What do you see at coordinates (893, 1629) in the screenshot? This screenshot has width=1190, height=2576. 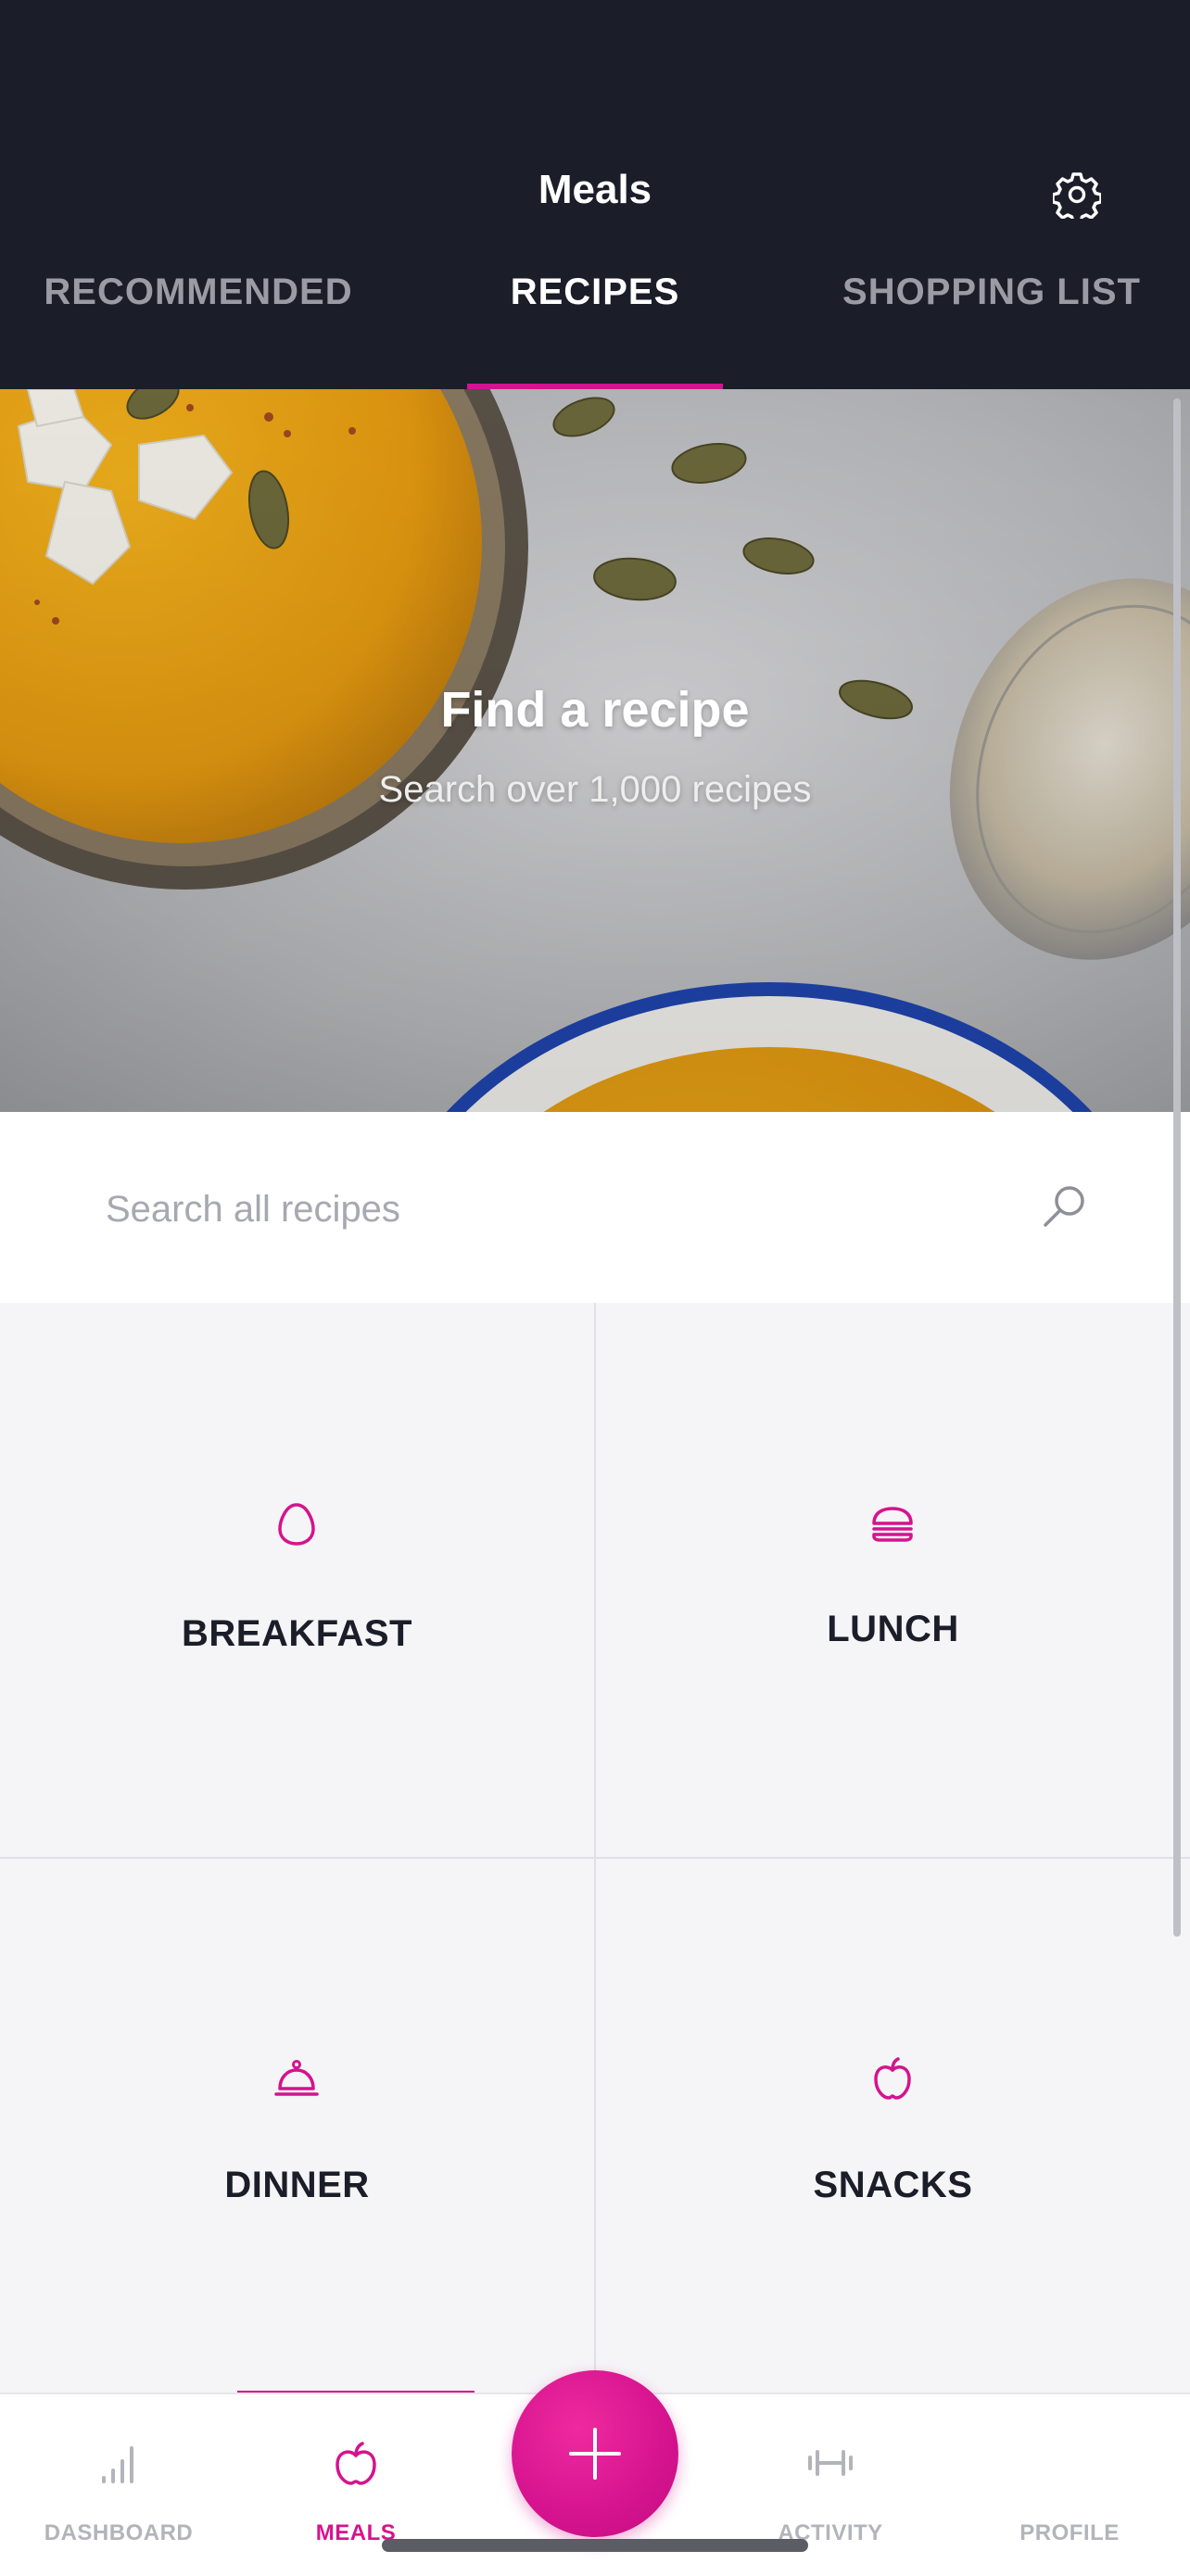 I see `category-label: LUNCH` at bounding box center [893, 1629].